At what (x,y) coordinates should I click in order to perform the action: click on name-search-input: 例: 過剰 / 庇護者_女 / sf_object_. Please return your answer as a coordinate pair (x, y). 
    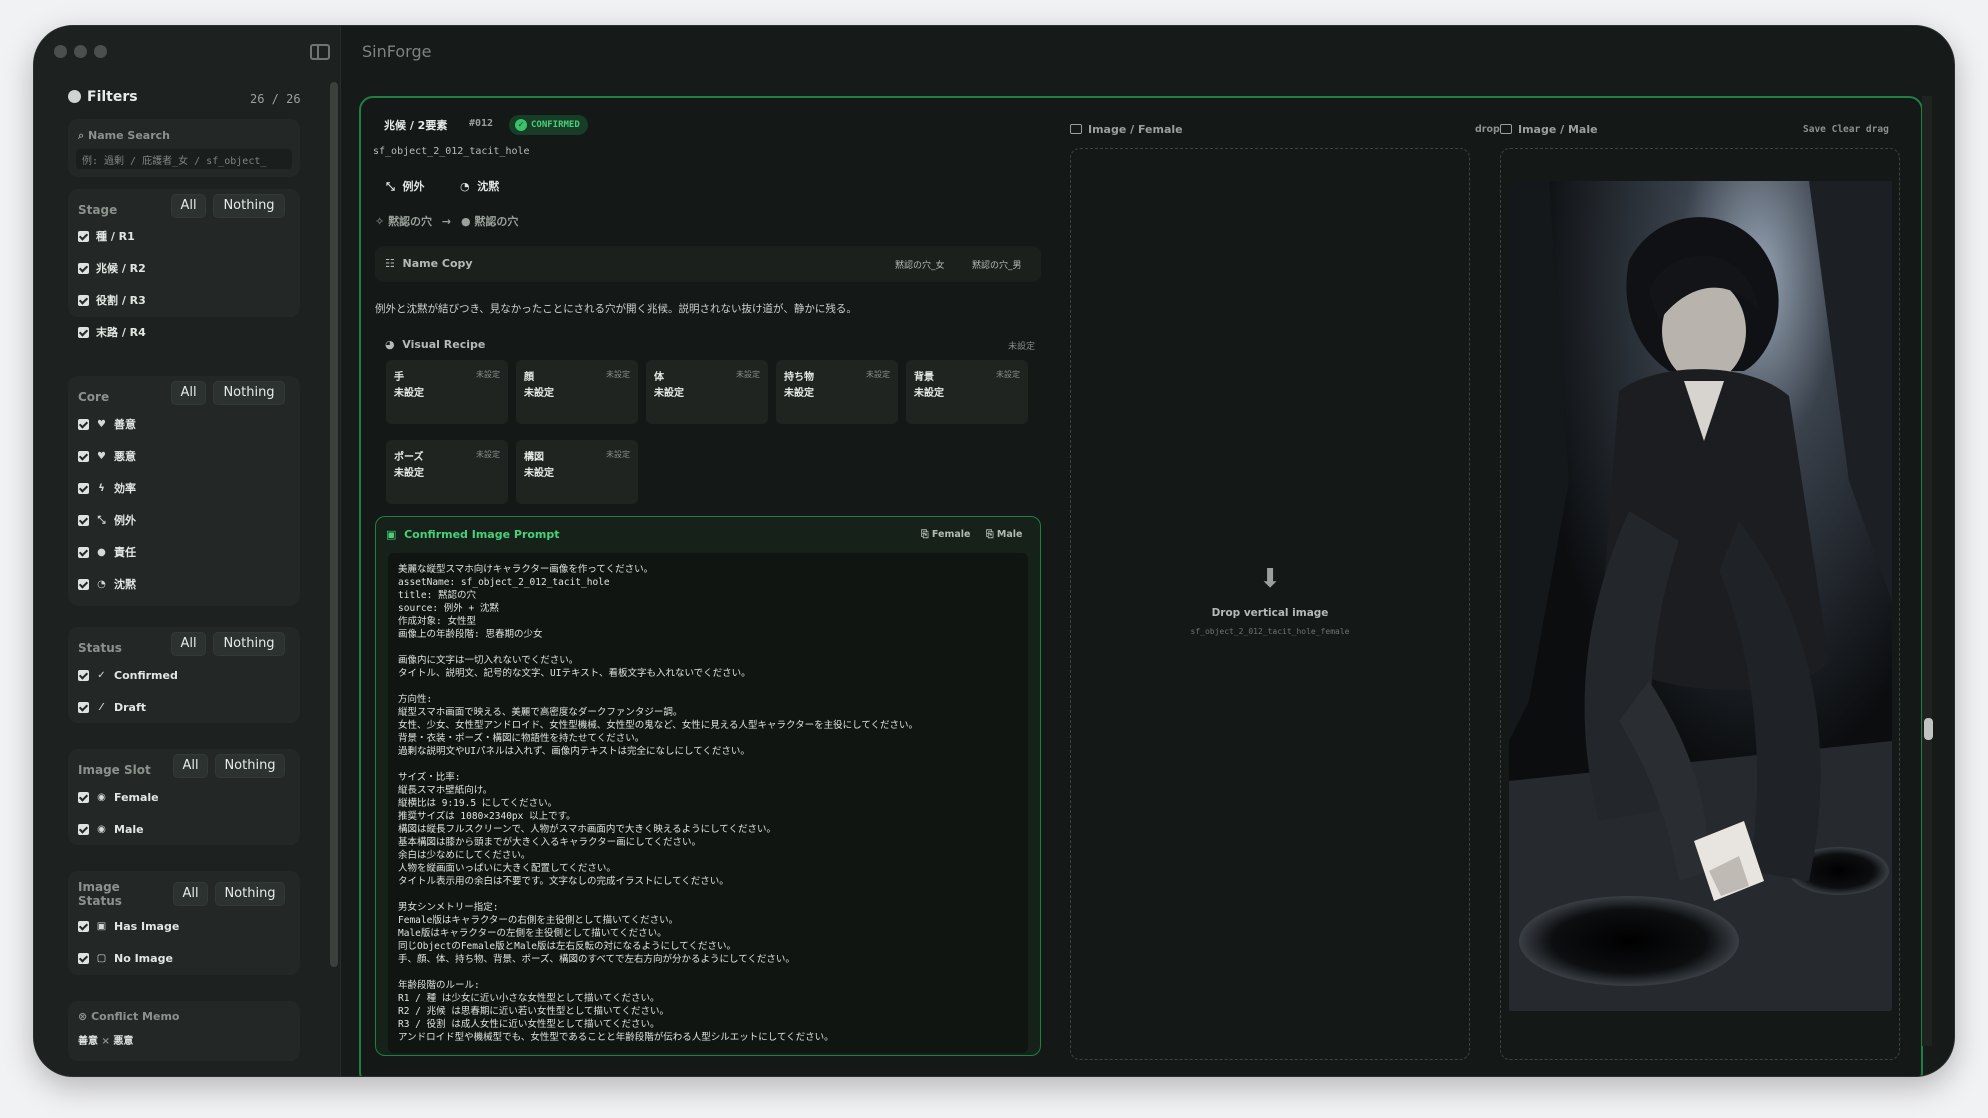
    Looking at the image, I should click on (184, 159).